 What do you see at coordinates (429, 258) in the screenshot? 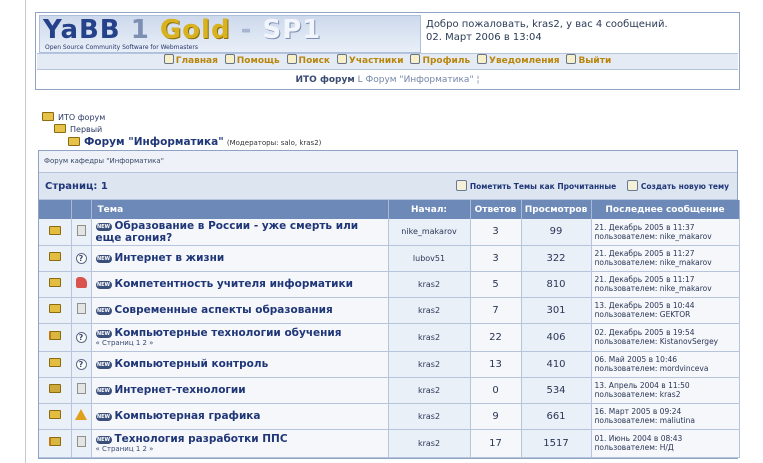
I see `topic-starter: lubov51` at bounding box center [429, 258].